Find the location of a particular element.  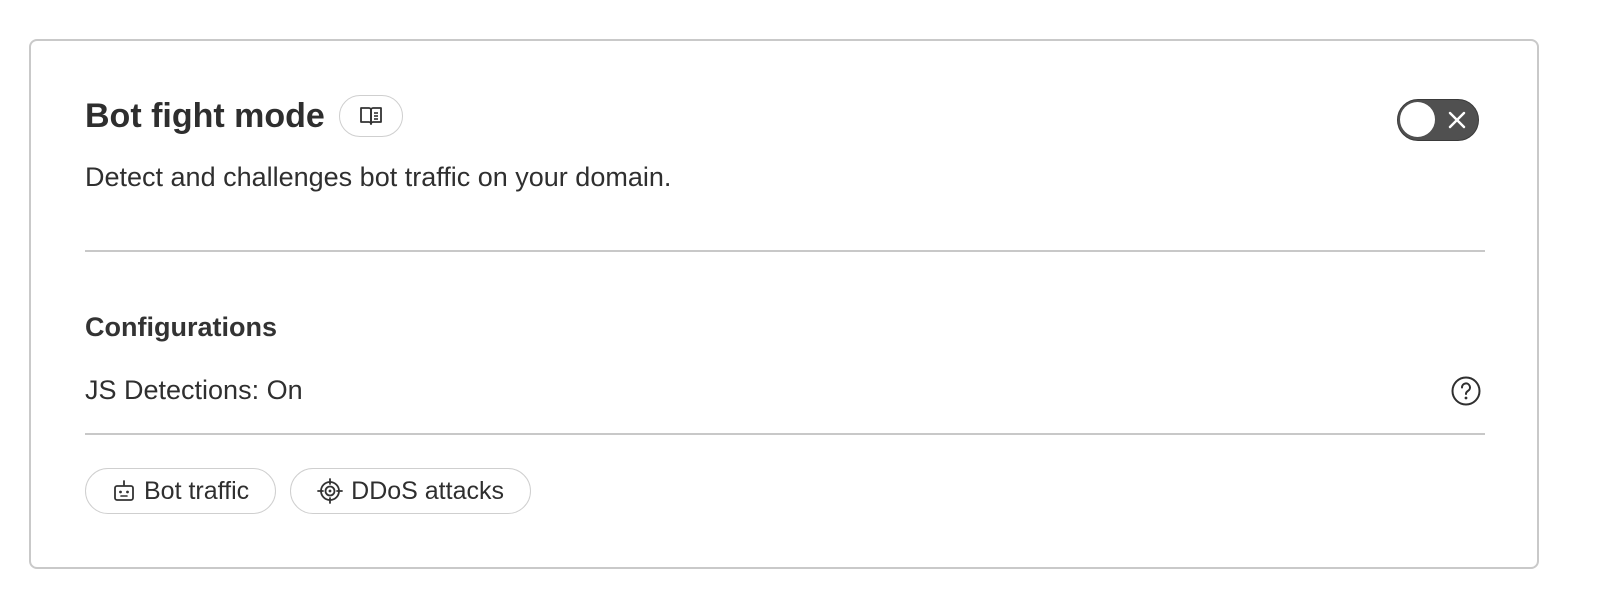

question-circle-icon is located at coordinates (1466, 391).